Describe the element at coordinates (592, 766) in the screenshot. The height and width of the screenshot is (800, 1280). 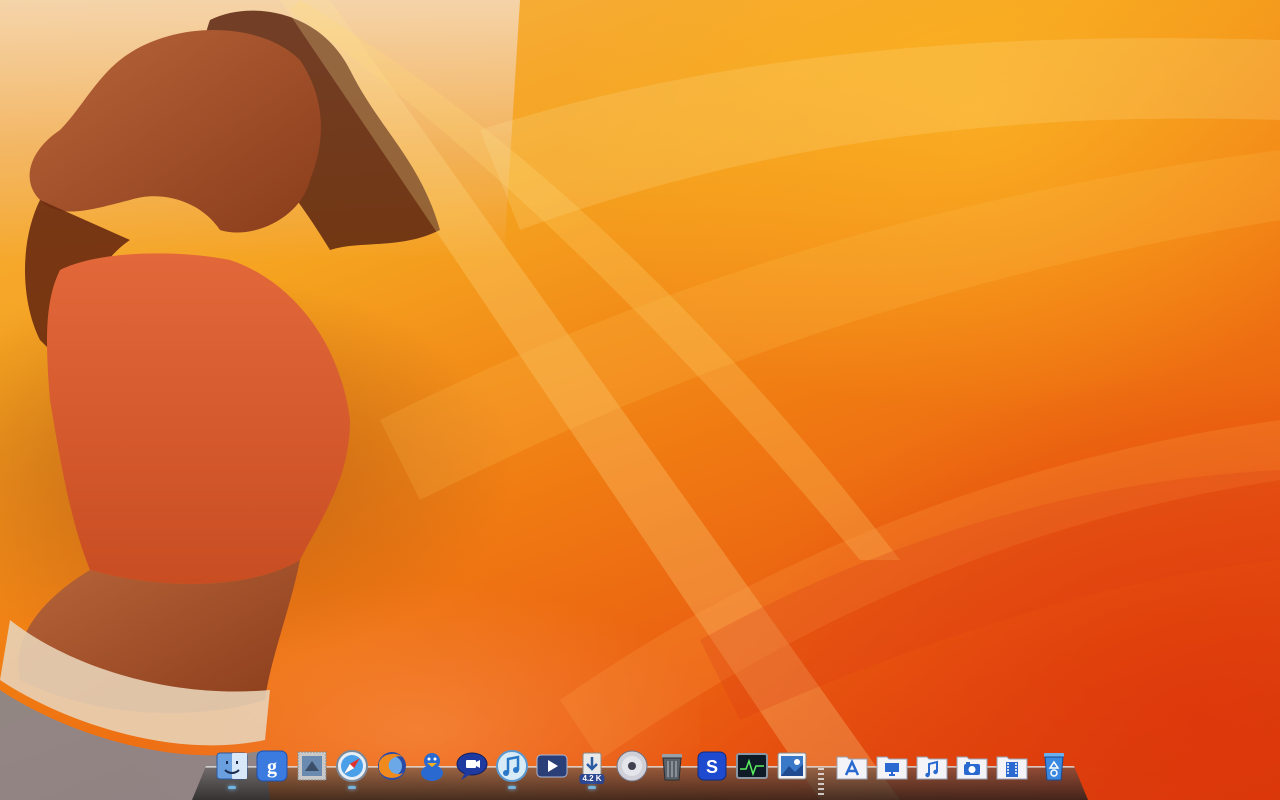
I see `dock-item-transmission: 4.2 K` at that location.